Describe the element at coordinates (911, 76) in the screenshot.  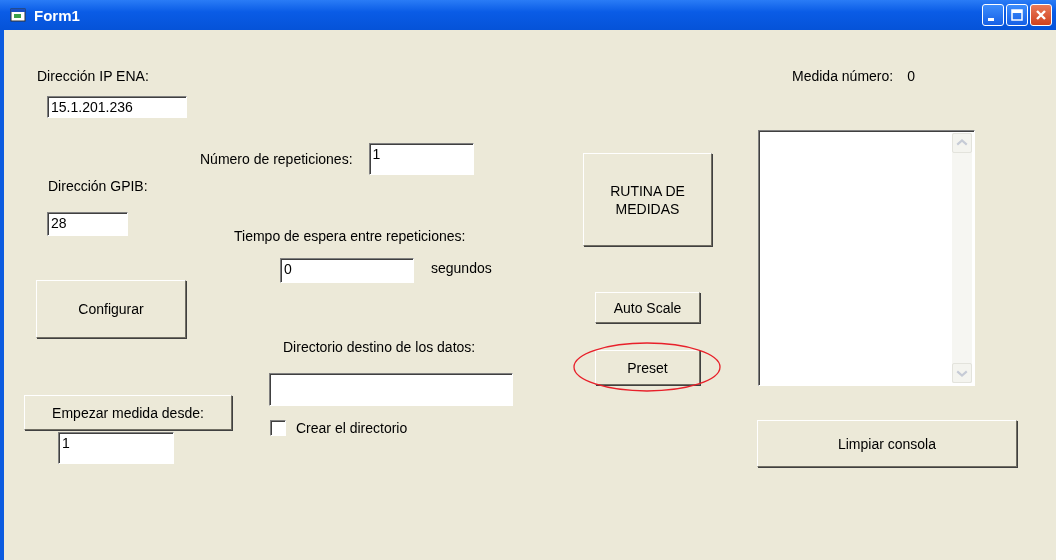
I see `measure-number-value: 0` at that location.